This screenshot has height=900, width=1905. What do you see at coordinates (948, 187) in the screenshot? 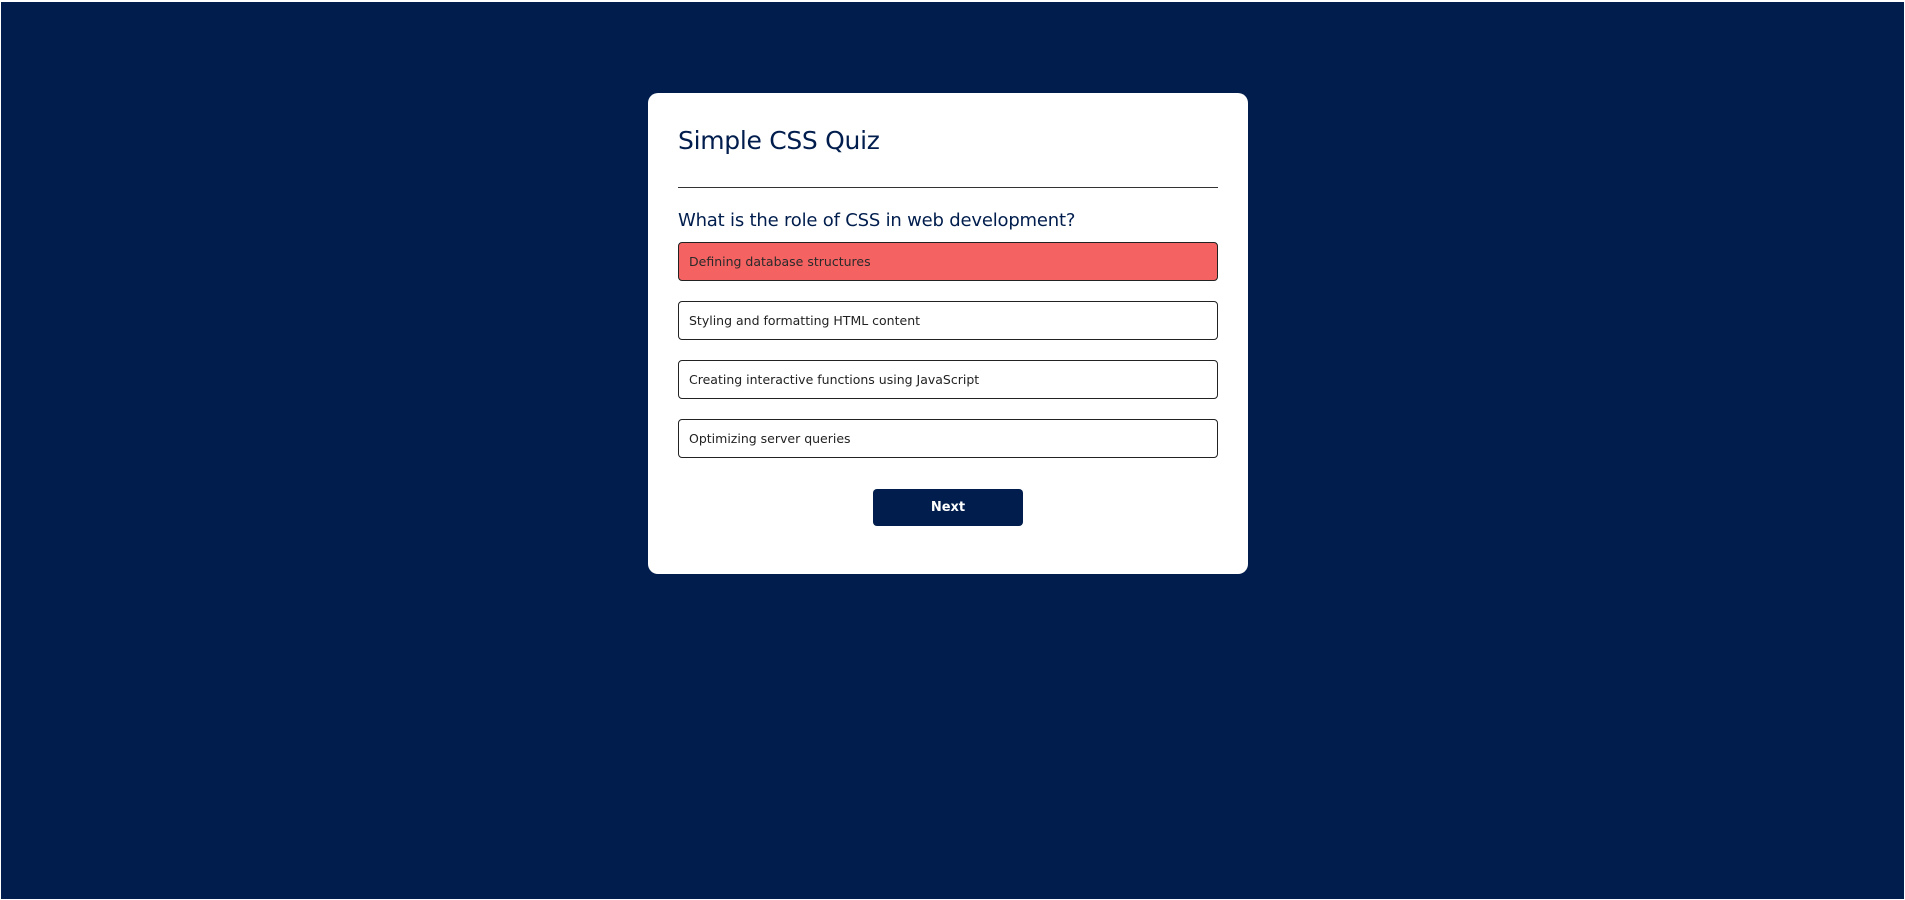
I see `title-divider` at bounding box center [948, 187].